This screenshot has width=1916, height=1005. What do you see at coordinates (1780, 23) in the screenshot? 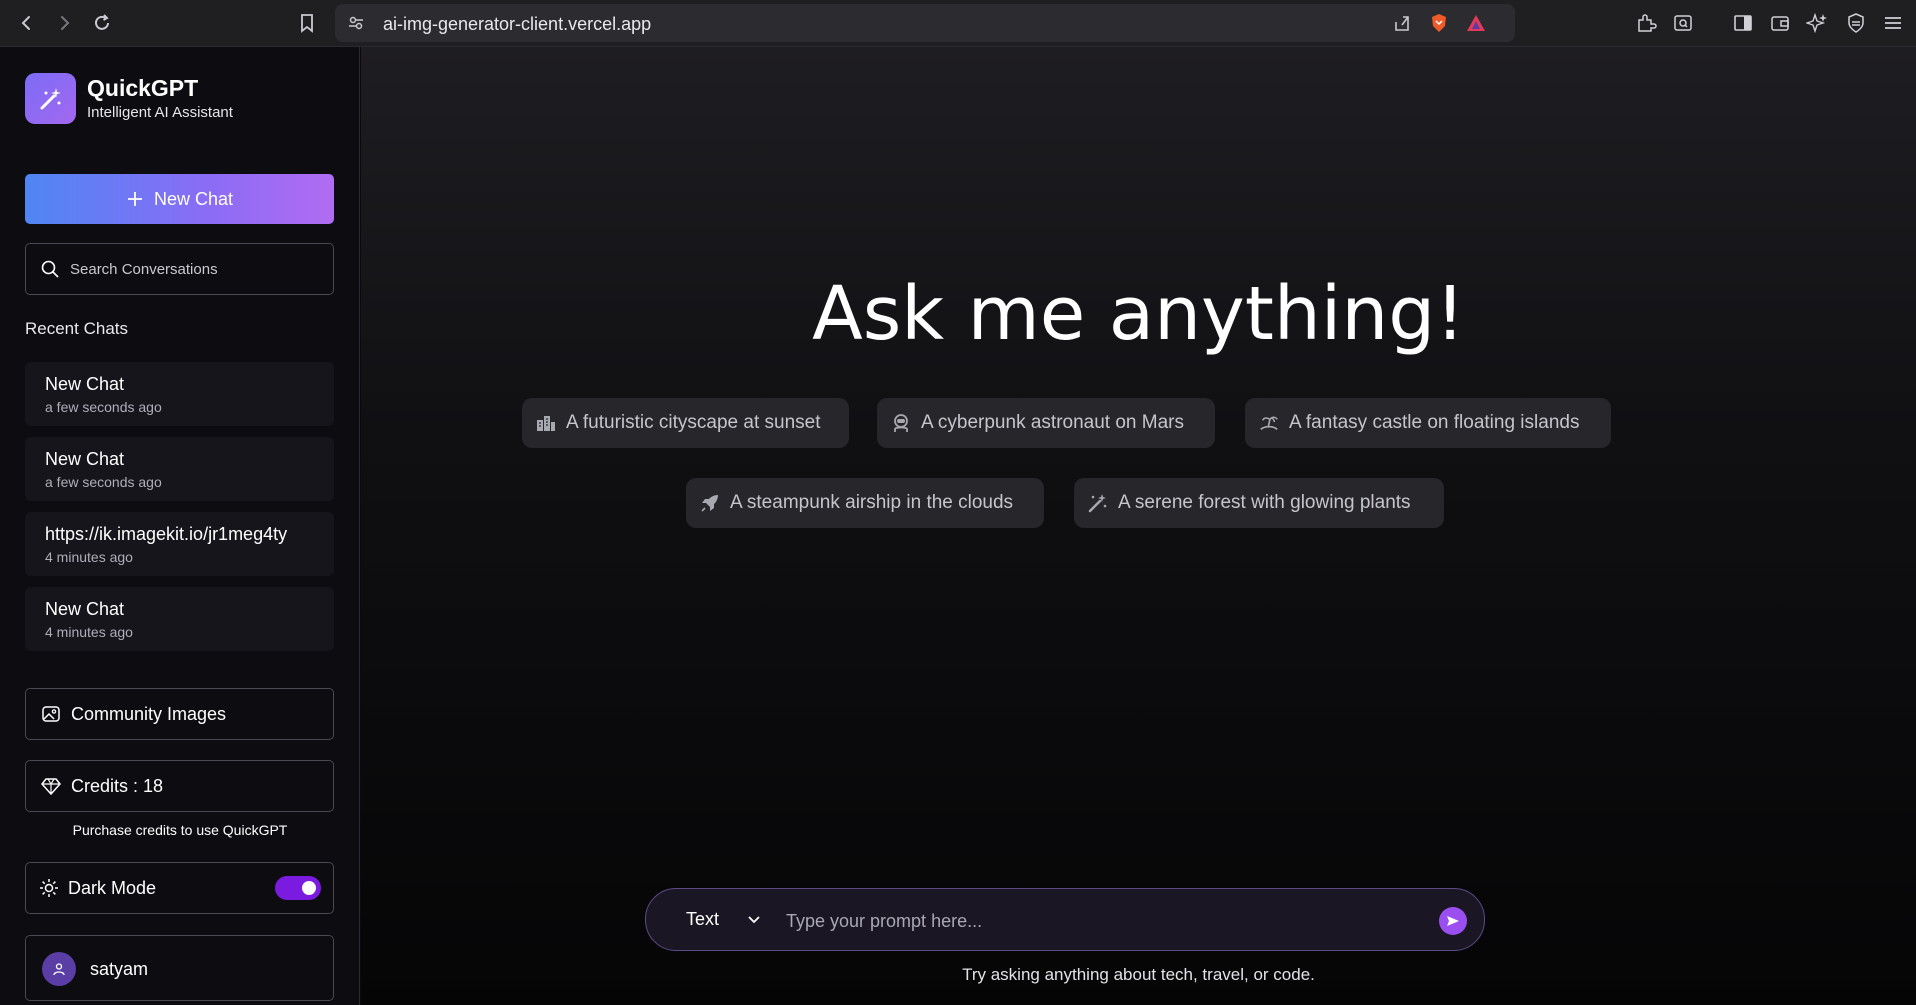
I see `wallet-icon` at bounding box center [1780, 23].